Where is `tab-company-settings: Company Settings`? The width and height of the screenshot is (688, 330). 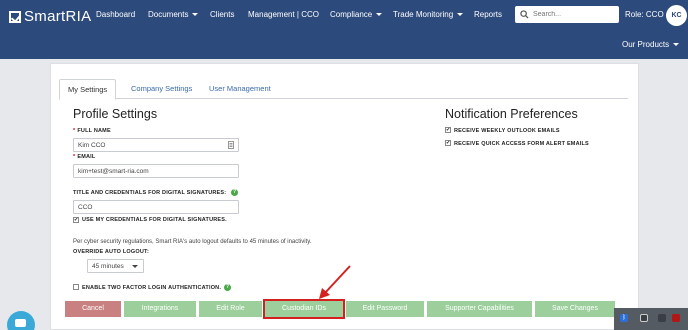 tab-company-settings: Company Settings is located at coordinates (161, 89).